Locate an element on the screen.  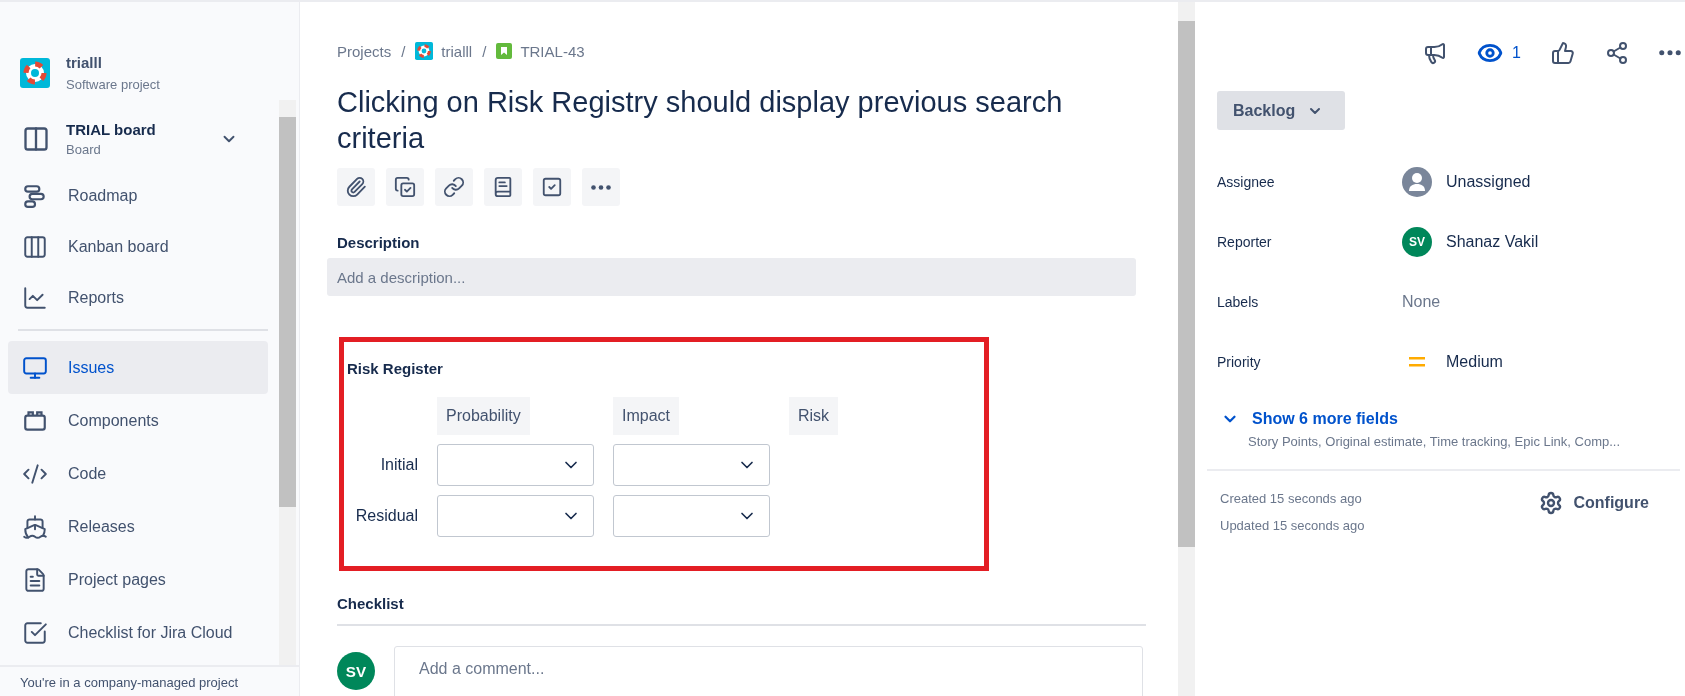
story-icon is located at coordinates (504, 51).